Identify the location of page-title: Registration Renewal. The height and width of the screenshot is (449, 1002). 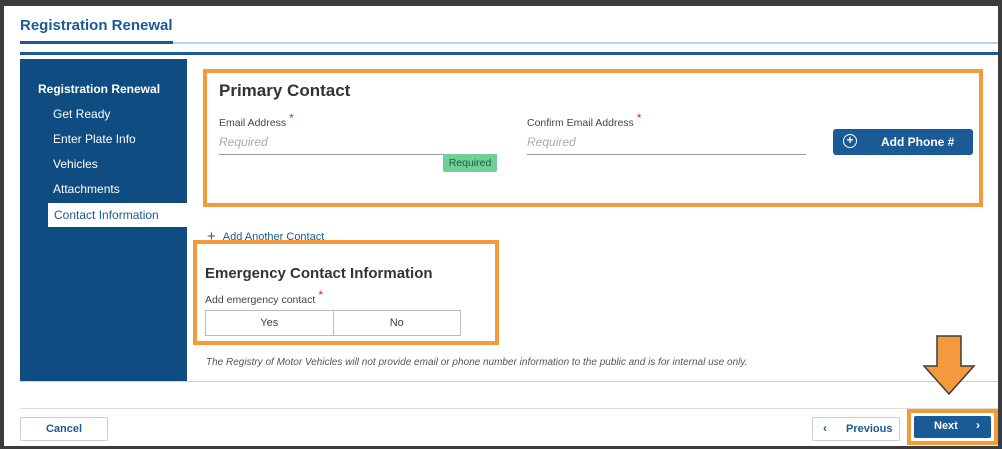
(96, 30).